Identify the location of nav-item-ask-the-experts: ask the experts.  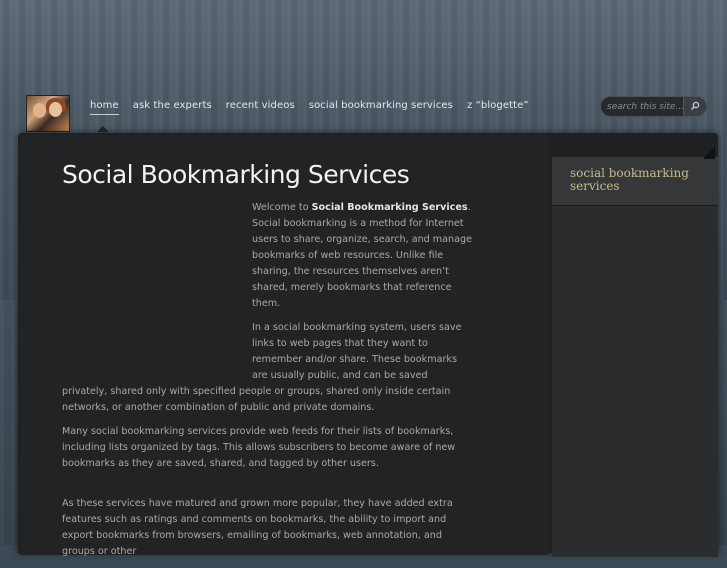
(172, 107).